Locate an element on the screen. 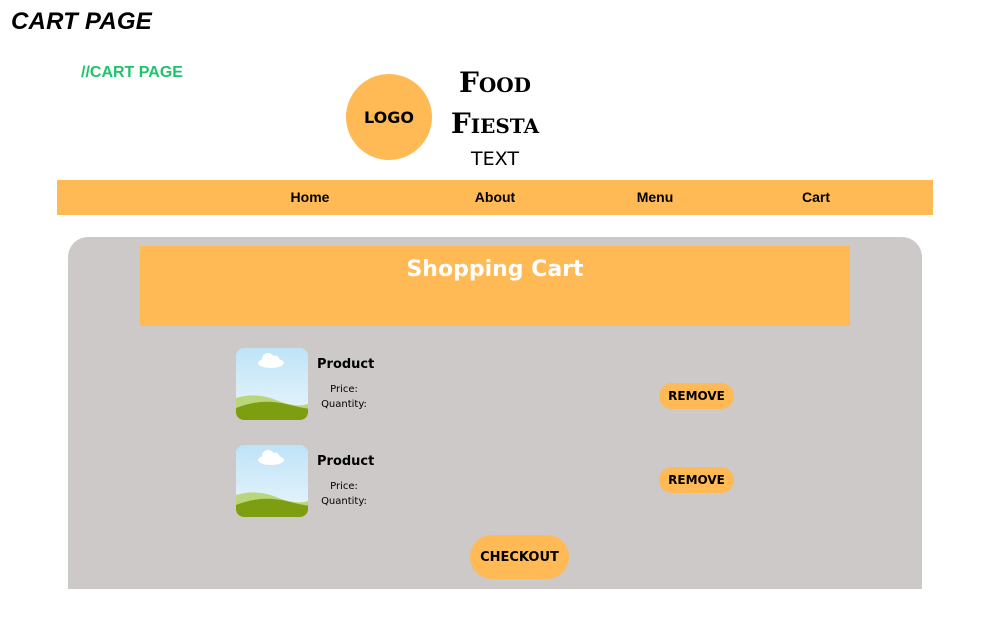  navbar: Home About Menu Cart is located at coordinates (495, 197).